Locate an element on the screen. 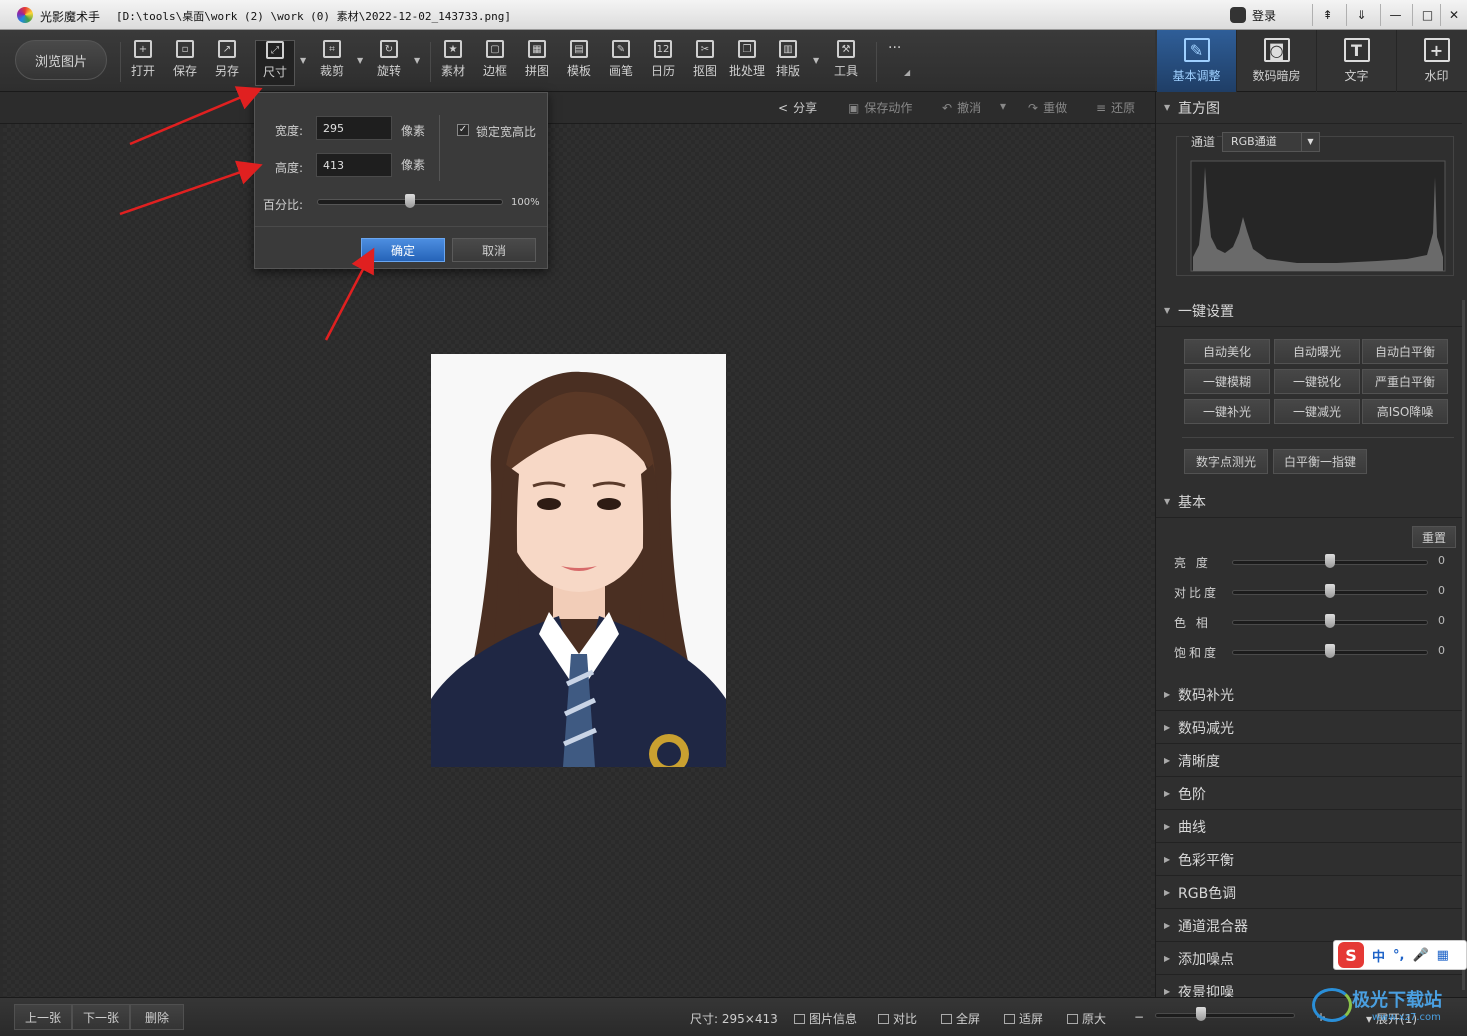  share-icon: < is located at coordinates (783, 107).